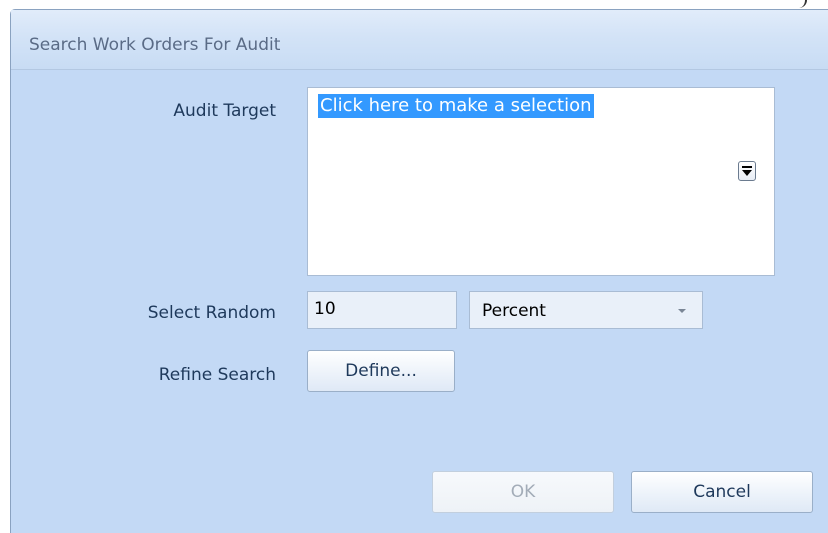 The width and height of the screenshot is (828, 533). What do you see at coordinates (514, 311) in the screenshot?
I see `select-random-unit-value: Percent` at bounding box center [514, 311].